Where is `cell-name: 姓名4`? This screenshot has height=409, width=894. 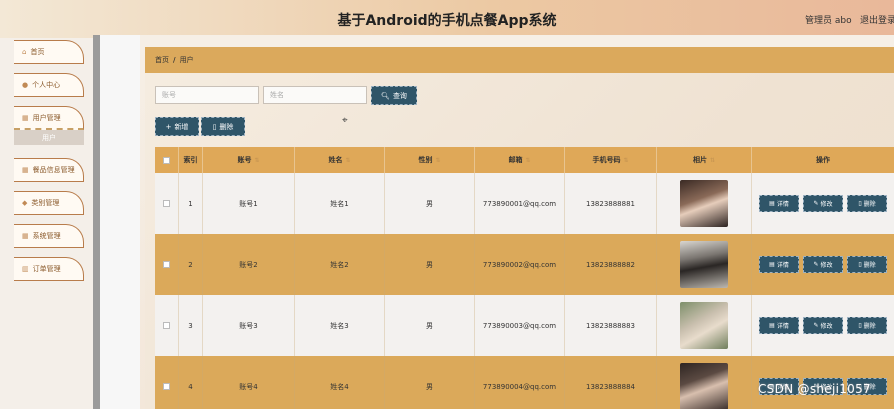 cell-name: 姓名4 is located at coordinates (340, 382).